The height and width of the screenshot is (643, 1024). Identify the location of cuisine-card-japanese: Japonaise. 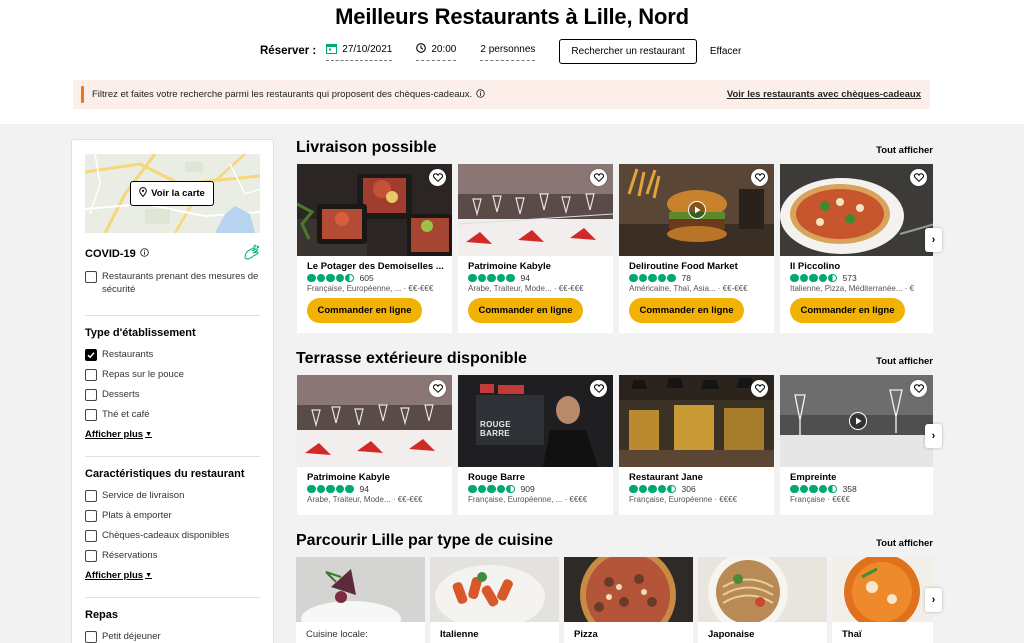
(762, 600).